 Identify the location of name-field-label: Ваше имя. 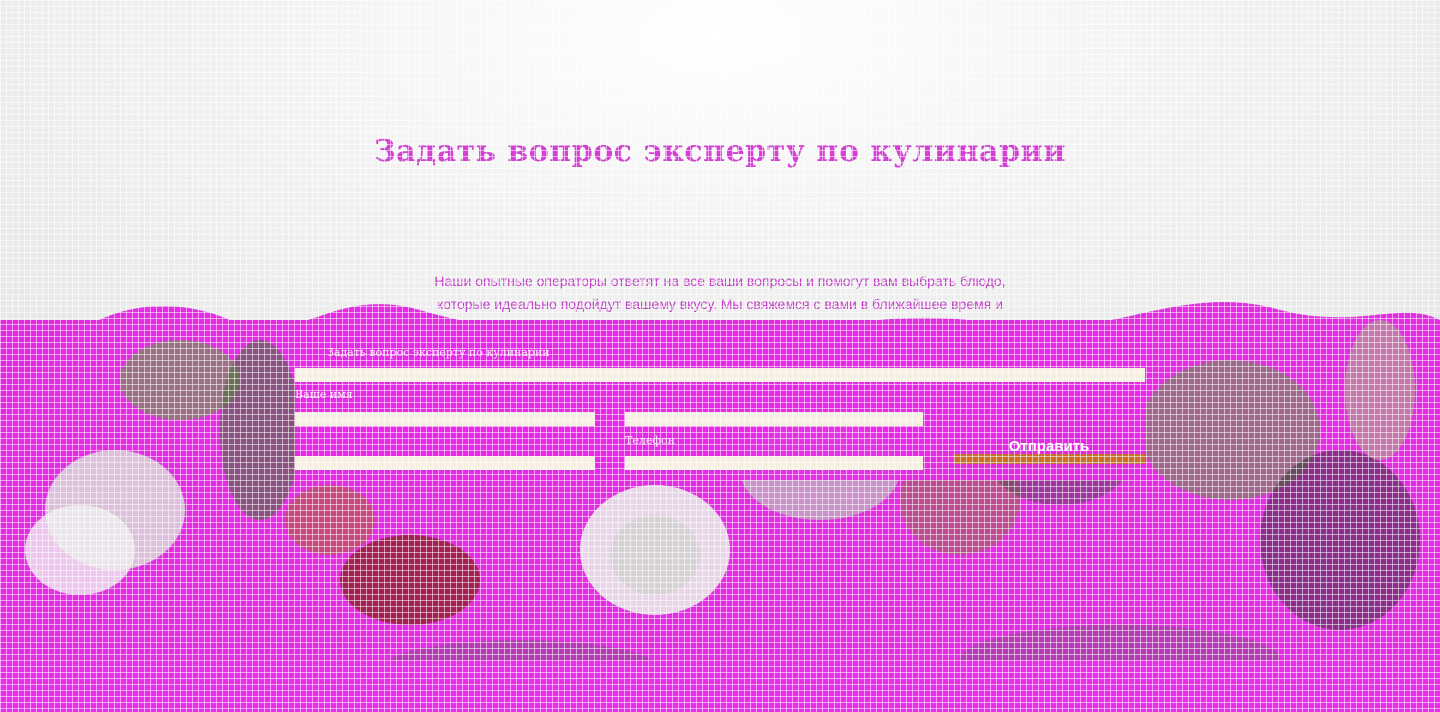
(324, 394).